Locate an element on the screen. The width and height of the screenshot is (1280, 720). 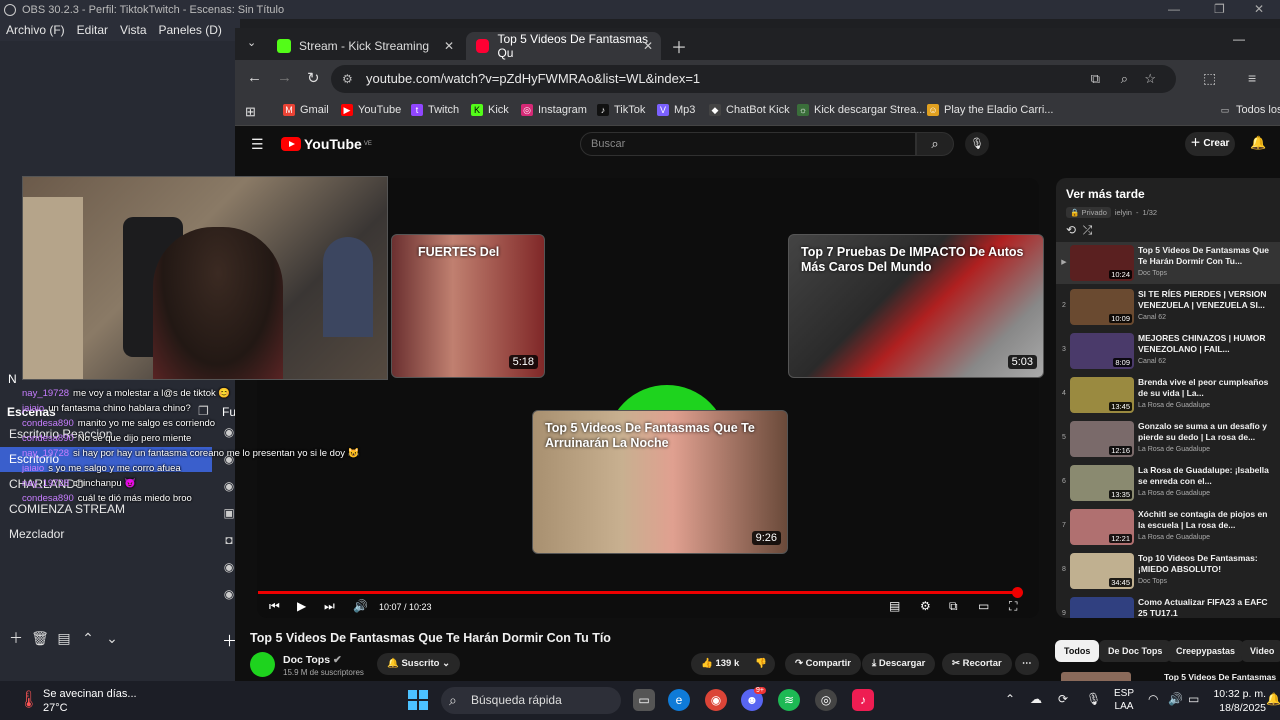
edge-icon: e is located at coordinates (679, 700).